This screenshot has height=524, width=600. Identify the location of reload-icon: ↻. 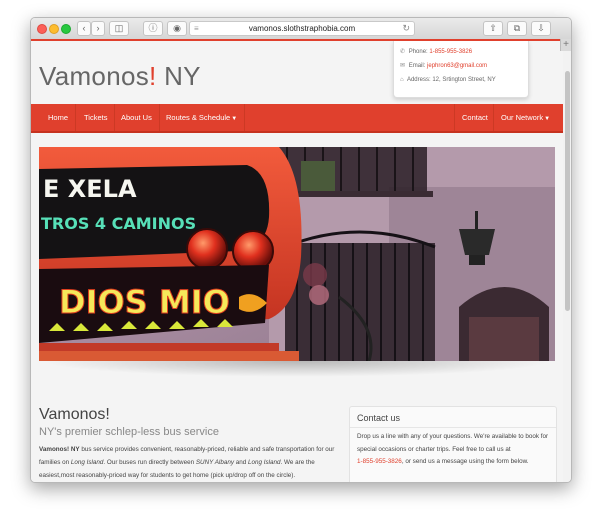
(406, 28).